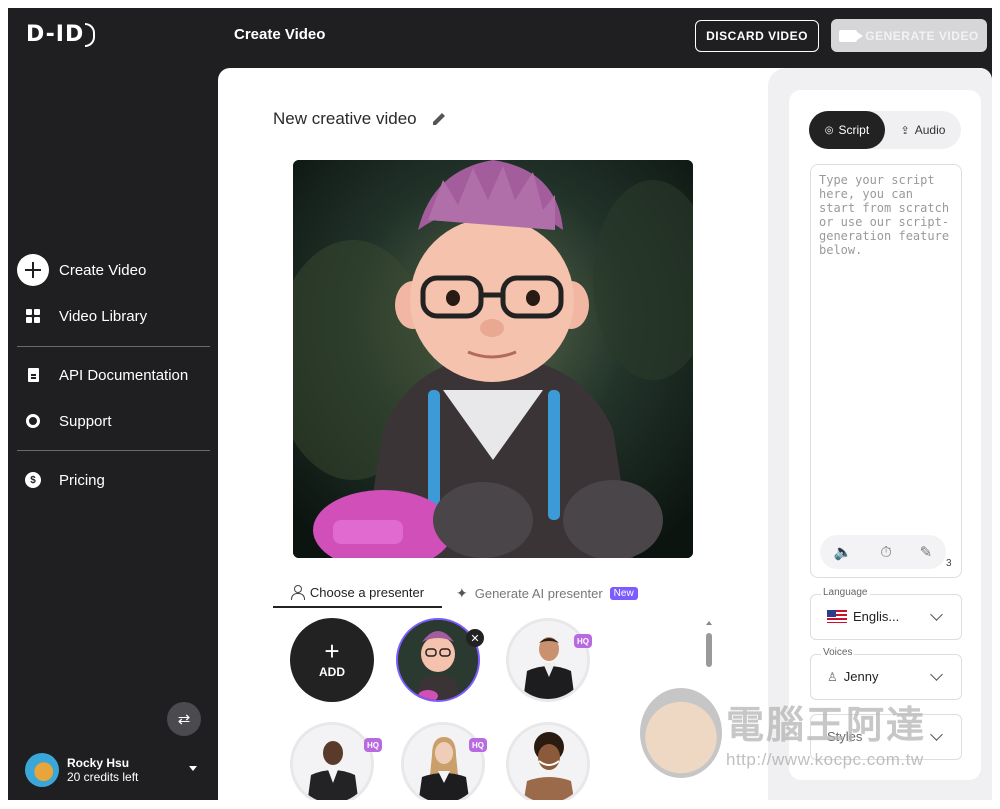 This screenshot has height=809, width=1000. What do you see at coordinates (838, 652) in the screenshot?
I see `voices-label: Voices` at bounding box center [838, 652].